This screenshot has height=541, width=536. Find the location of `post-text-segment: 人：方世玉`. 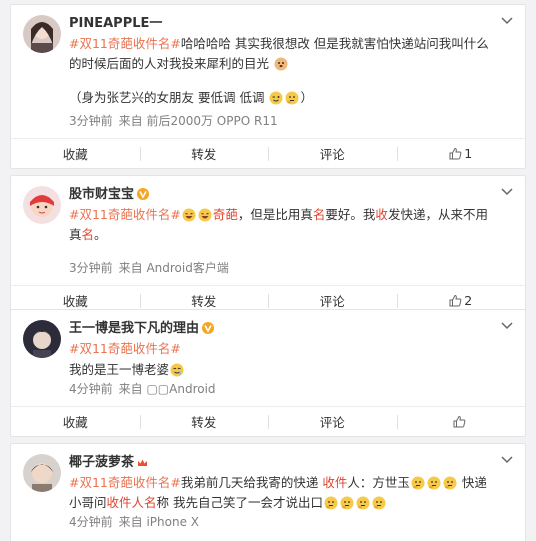

post-text-segment: 人：方世玉 is located at coordinates (378, 482).